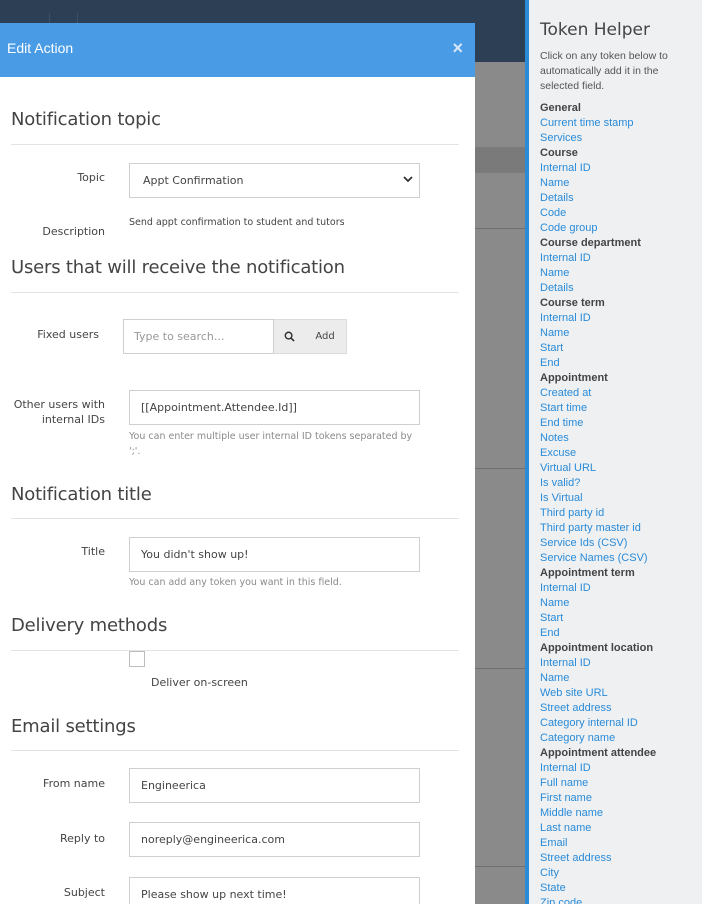  Describe the element at coordinates (621, 543) in the screenshot. I see `token-link: Service Ids (CSV)` at that location.